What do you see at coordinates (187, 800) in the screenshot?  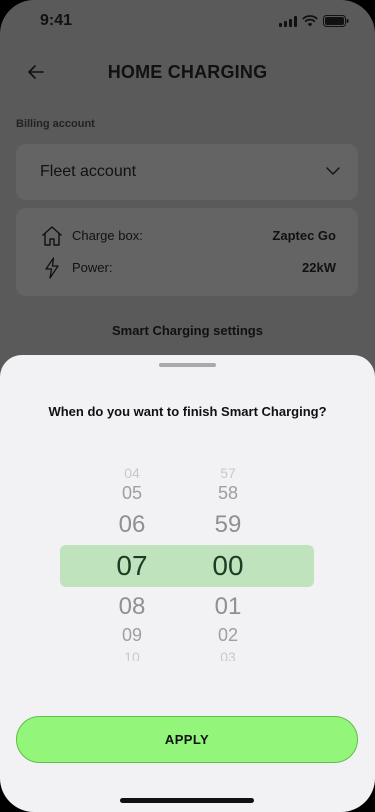 I see `home-indicator` at bounding box center [187, 800].